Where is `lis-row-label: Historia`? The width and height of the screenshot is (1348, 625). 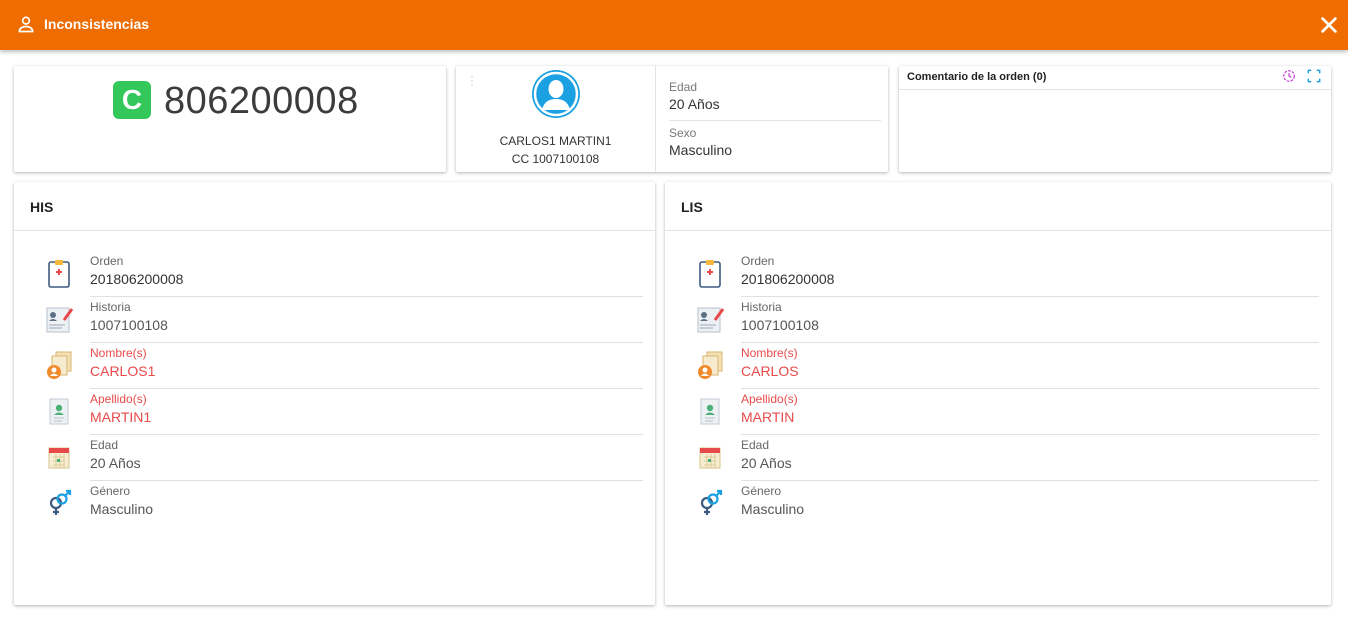 lis-row-label: Historia is located at coordinates (761, 307).